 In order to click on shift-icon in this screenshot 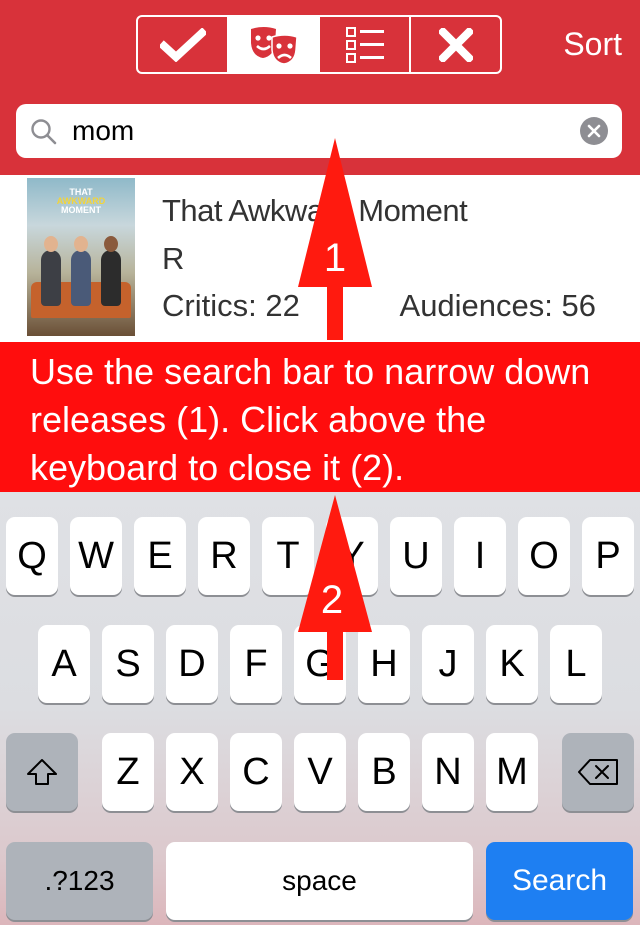, I will do `click(42, 772)`.